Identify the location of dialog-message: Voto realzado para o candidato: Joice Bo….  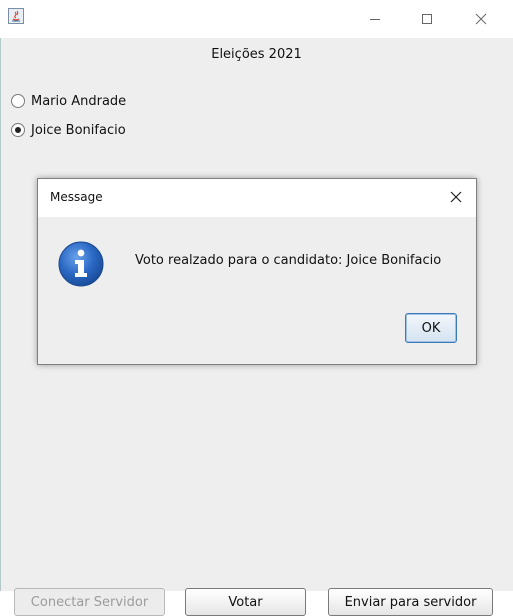
(288, 260).